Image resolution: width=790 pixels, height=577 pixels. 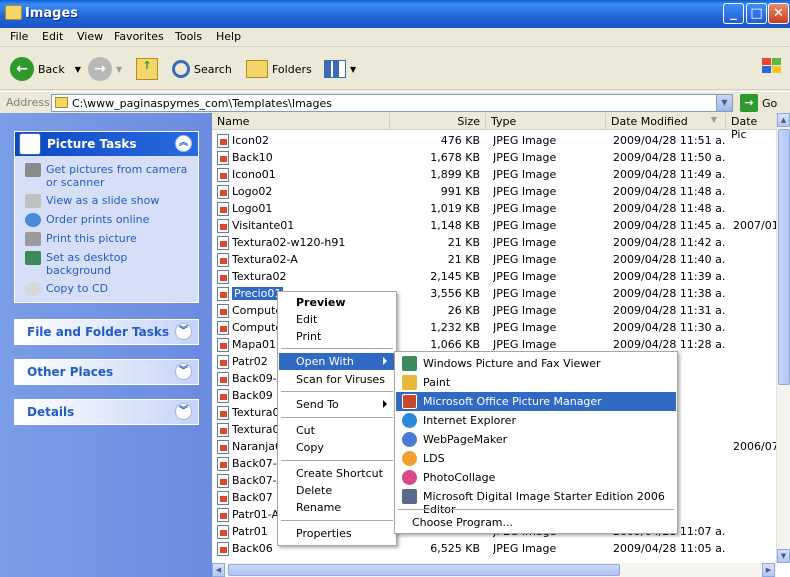 I want to click on menu-item-print: Print, so click(x=337, y=336).